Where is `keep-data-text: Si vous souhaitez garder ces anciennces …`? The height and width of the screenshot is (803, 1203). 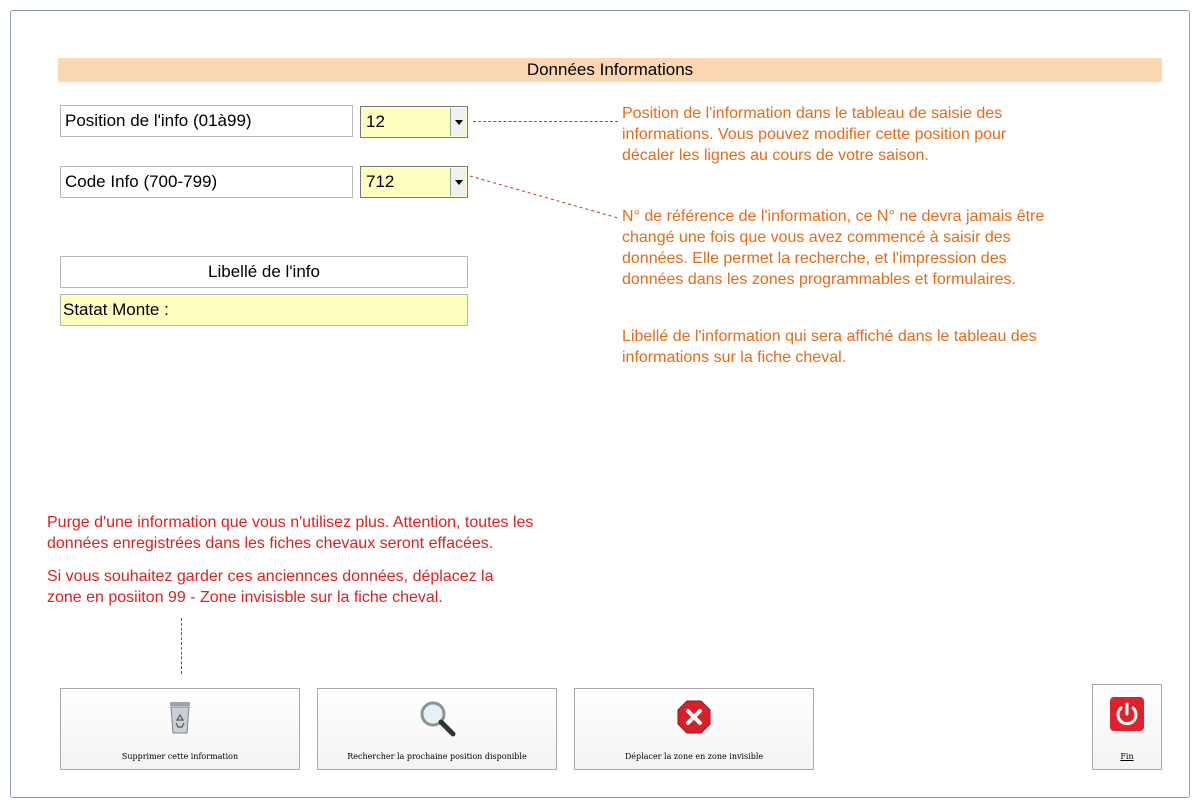 keep-data-text: Si vous souhaitez garder ces anciennces … is located at coordinates (270, 587).